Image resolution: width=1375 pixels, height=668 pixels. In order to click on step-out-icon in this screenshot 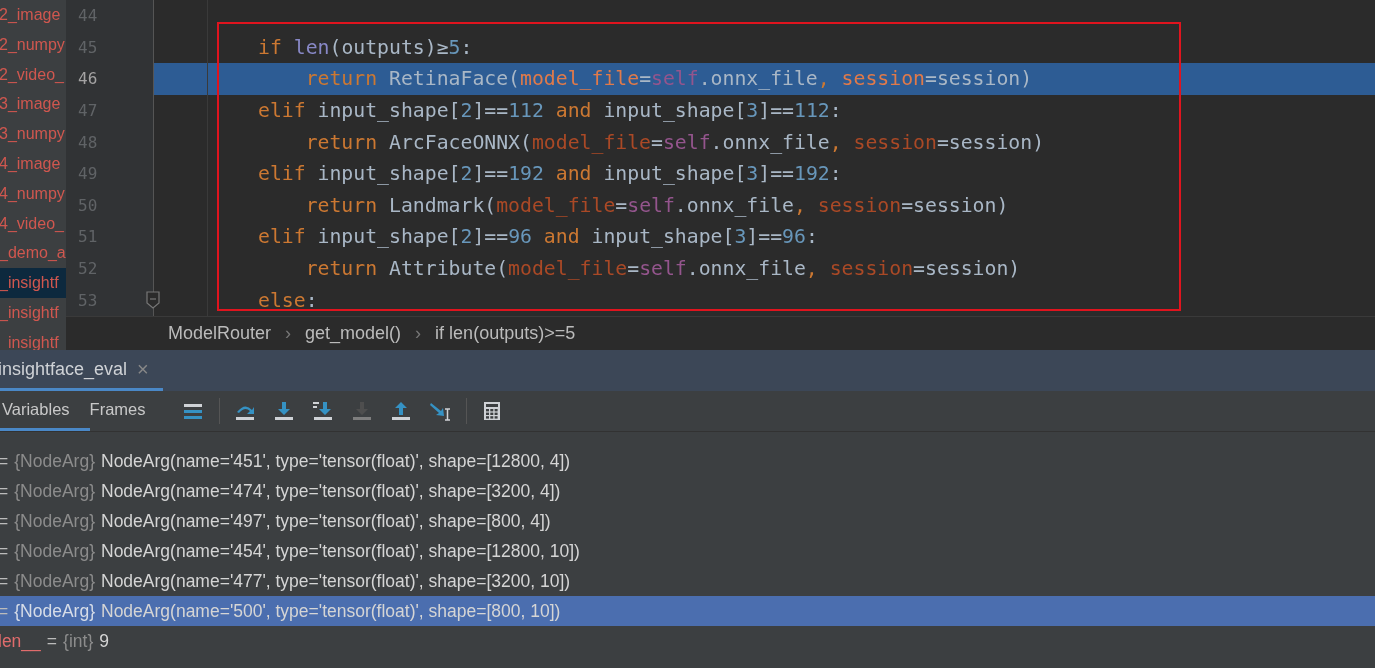, I will do `click(401, 411)`.